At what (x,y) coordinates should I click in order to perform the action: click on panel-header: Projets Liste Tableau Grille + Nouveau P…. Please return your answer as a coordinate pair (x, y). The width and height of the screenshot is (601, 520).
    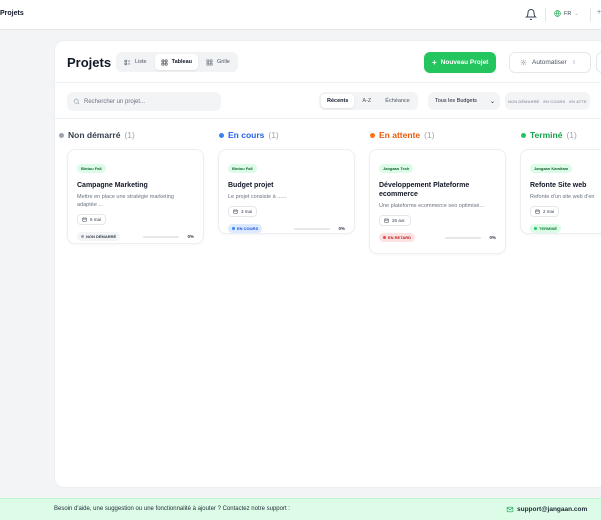
    Looking at the image, I should click on (328, 62).